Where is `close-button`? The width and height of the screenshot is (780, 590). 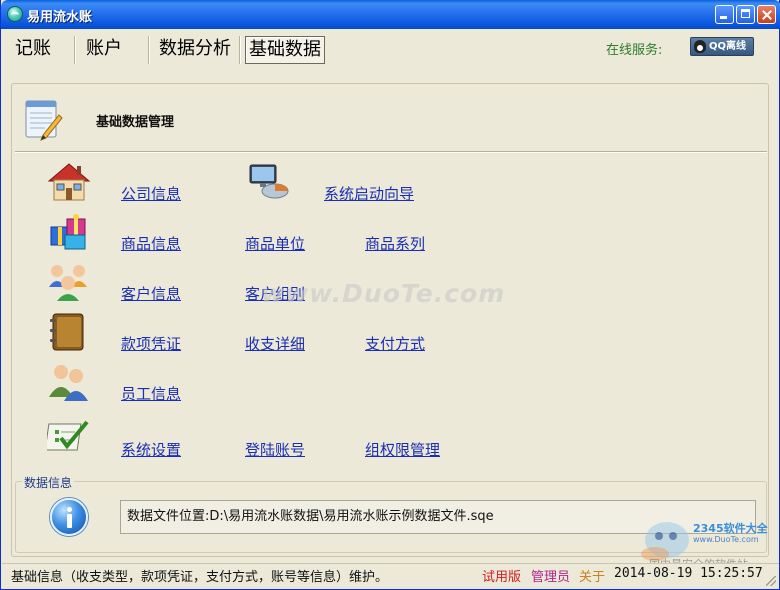
close-button is located at coordinates (766, 14).